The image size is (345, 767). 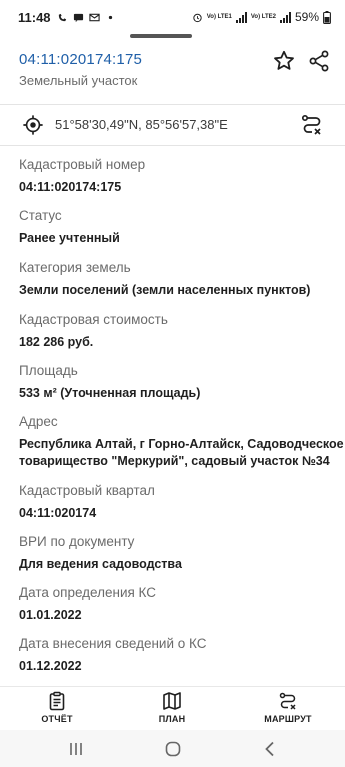 What do you see at coordinates (81, 59) in the screenshot?
I see `parcel-title: 04:11:020174:175` at bounding box center [81, 59].